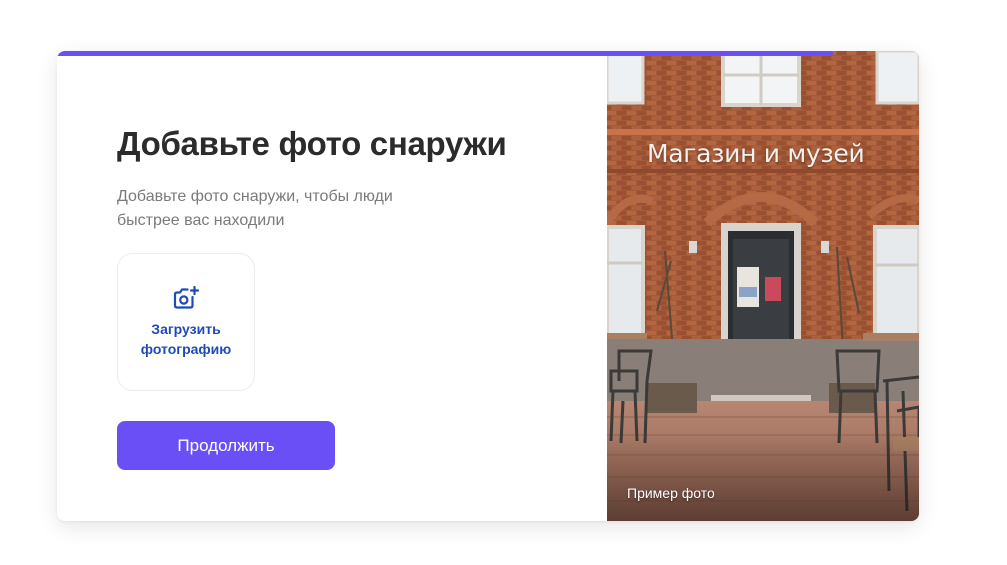  I want to click on continue-button: Продолжить, so click(226, 445).